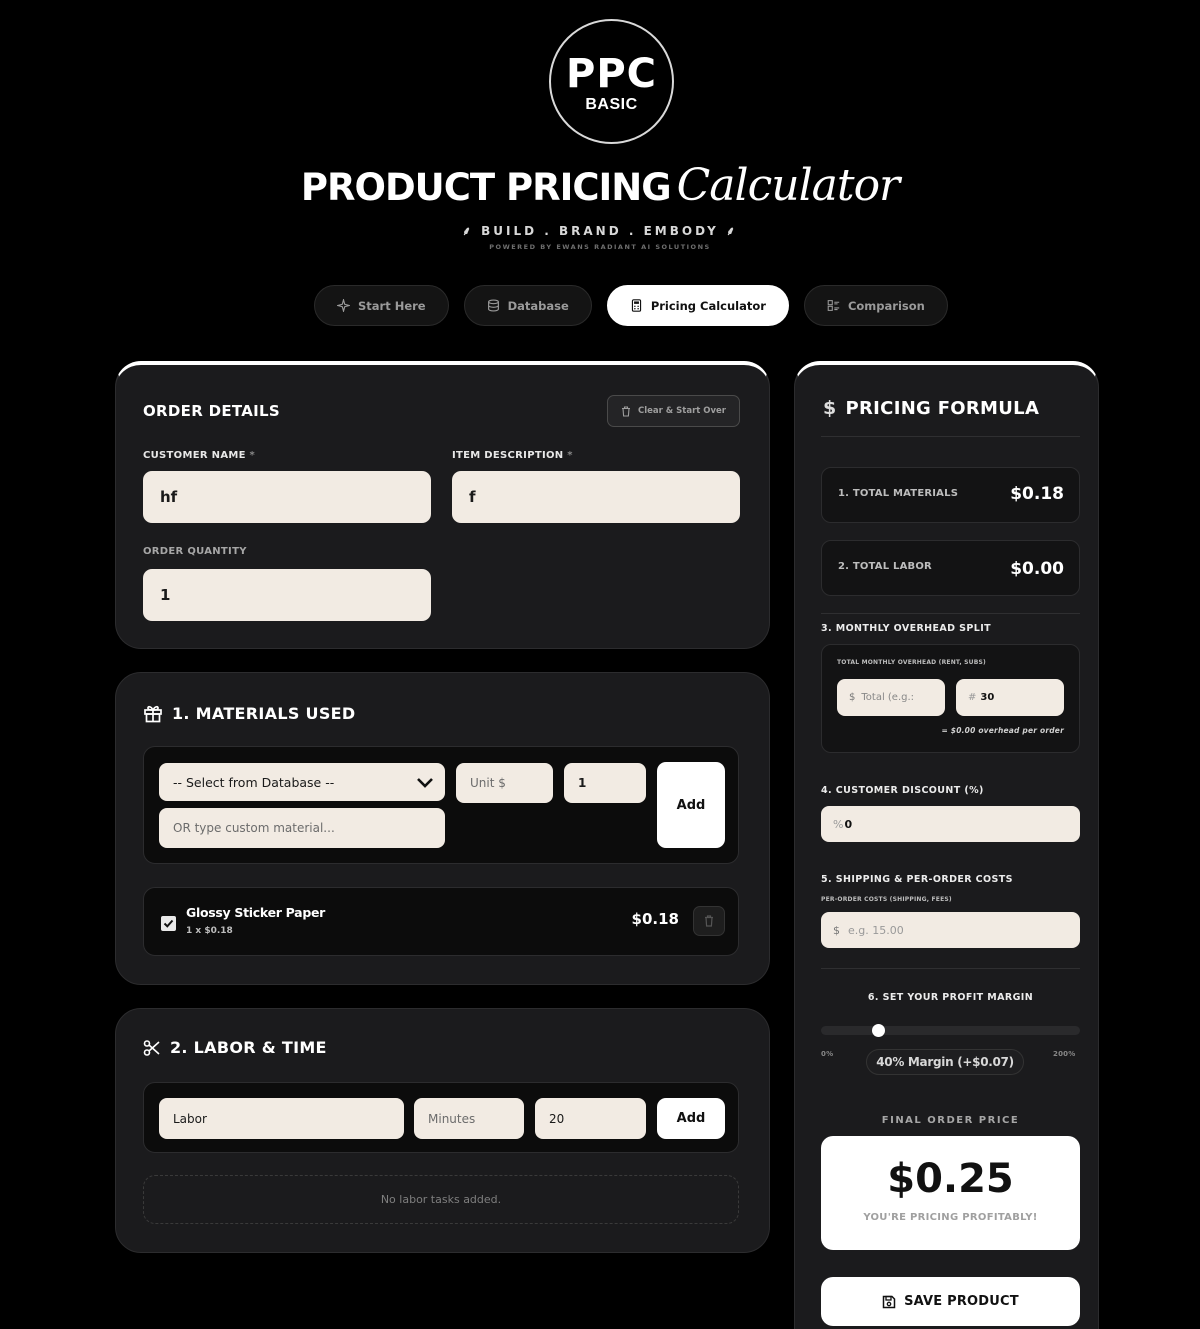 This screenshot has width=1200, height=1329. I want to click on labor-rate-value: 20, so click(557, 1118).